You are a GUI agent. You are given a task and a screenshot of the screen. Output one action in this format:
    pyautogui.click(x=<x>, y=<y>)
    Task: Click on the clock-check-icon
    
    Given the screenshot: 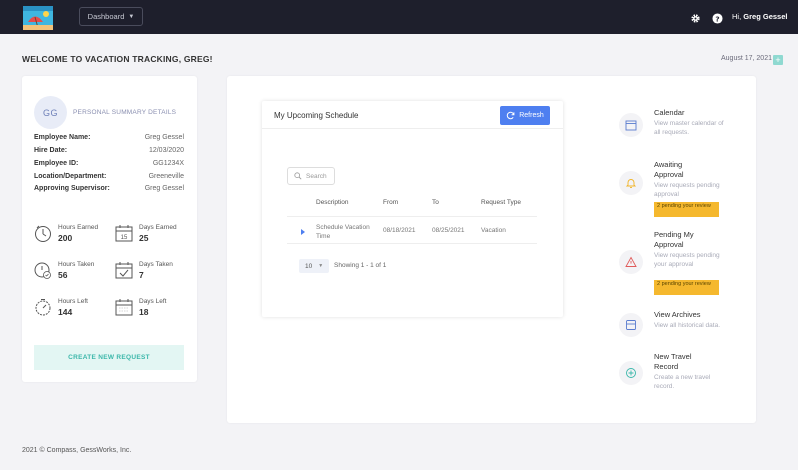 What is the action you would take?
    pyautogui.click(x=43, y=270)
    